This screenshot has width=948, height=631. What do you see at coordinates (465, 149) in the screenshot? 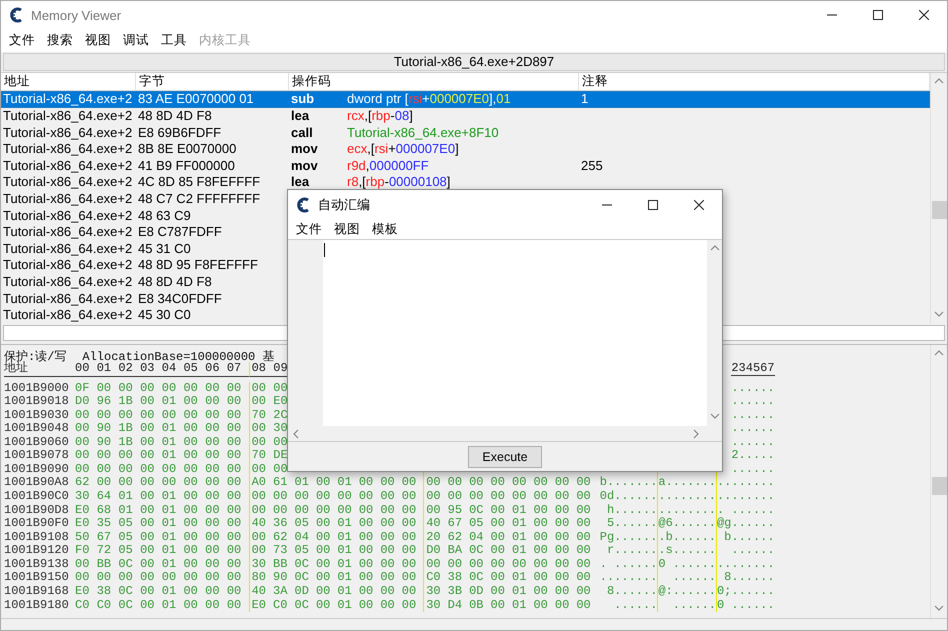
I see `disassembly-row: Tutorial-x86_64.exe+2 8B 8E E0070000 mov ecx,[rsi+000007E0]` at bounding box center [465, 149].